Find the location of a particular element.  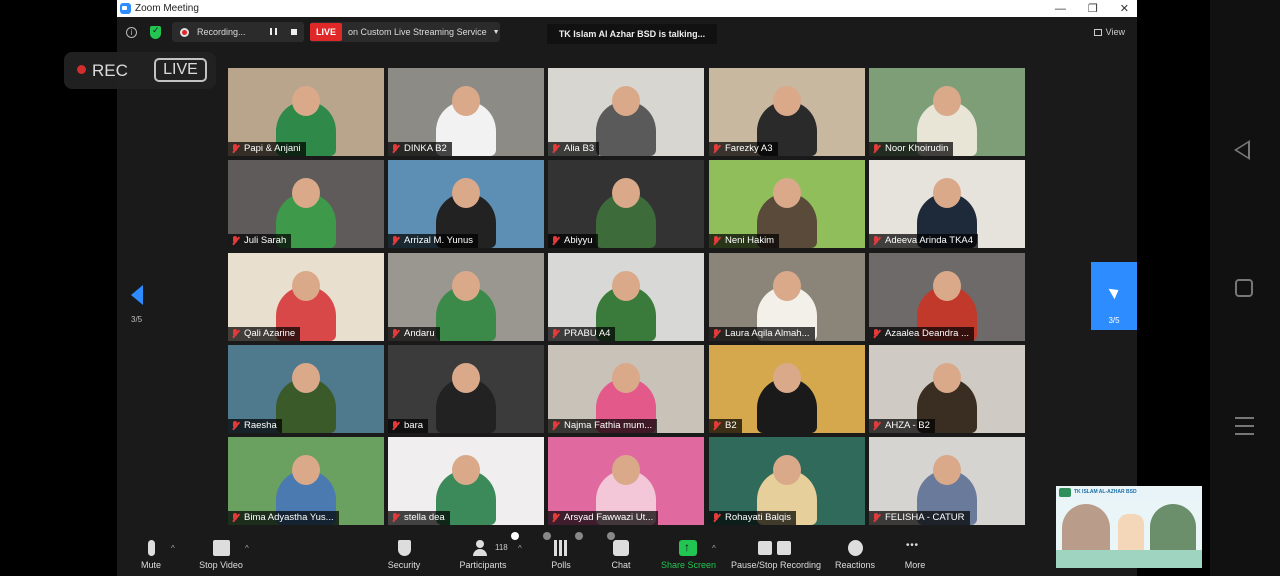

info-icon: i is located at coordinates (131, 32).